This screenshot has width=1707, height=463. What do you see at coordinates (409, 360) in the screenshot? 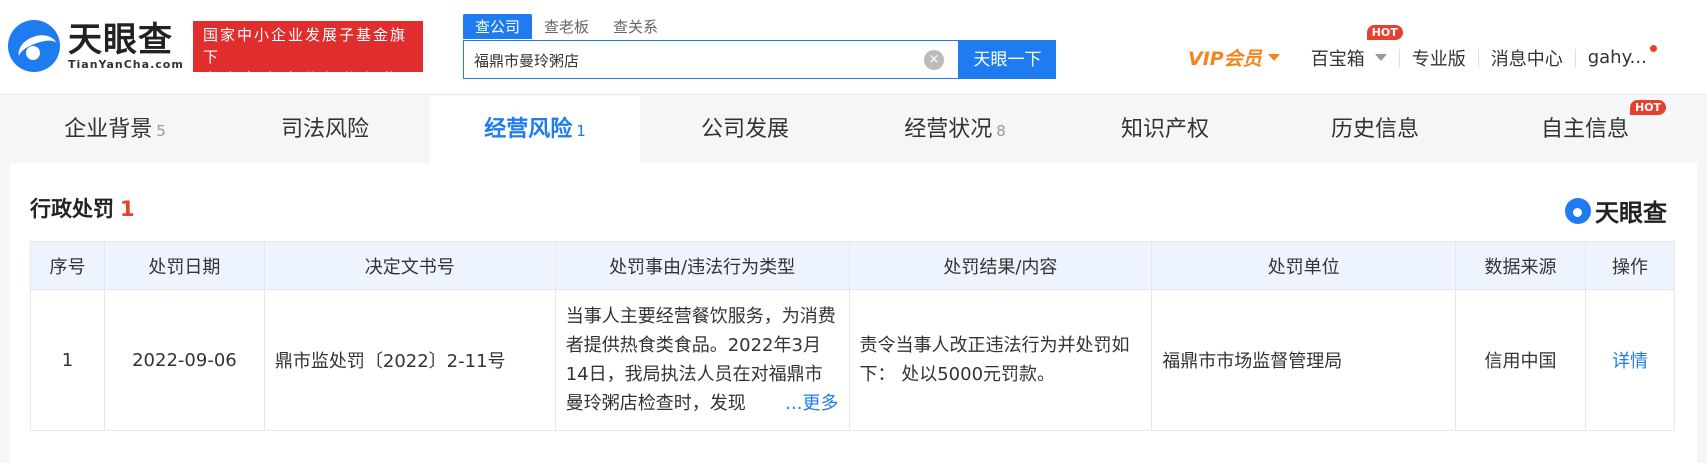
I see `cell-doc-no: 鼎市监处罚〔2022〕2-11号` at bounding box center [409, 360].